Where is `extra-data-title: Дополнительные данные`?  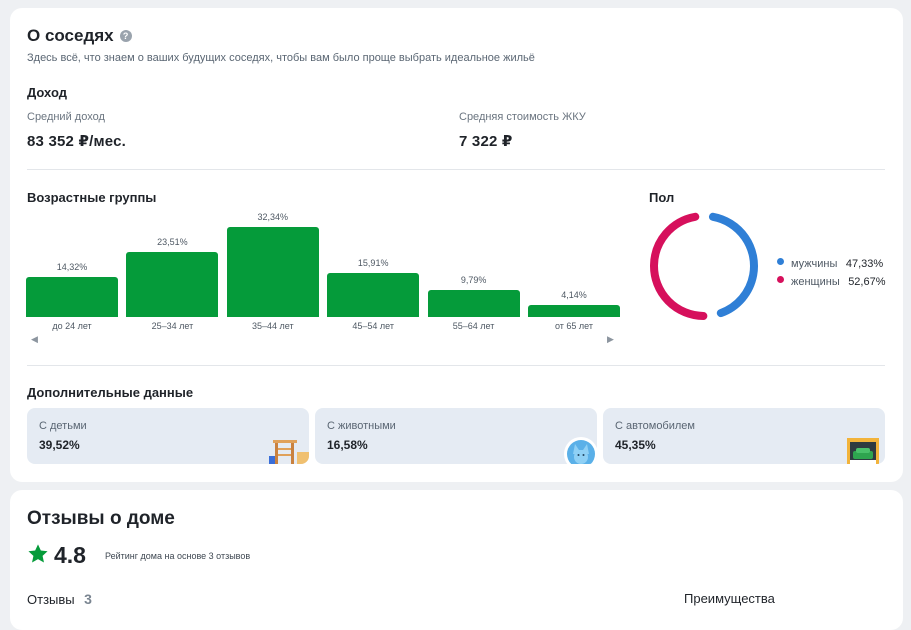 extra-data-title: Дополнительные данные is located at coordinates (110, 392).